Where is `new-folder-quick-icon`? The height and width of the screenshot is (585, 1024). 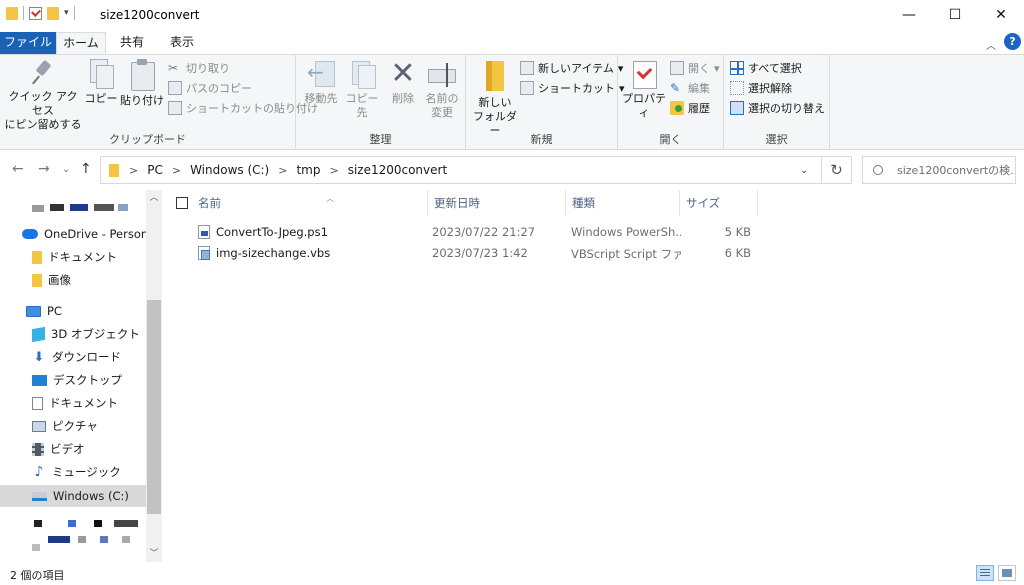 new-folder-quick-icon is located at coordinates (53, 13).